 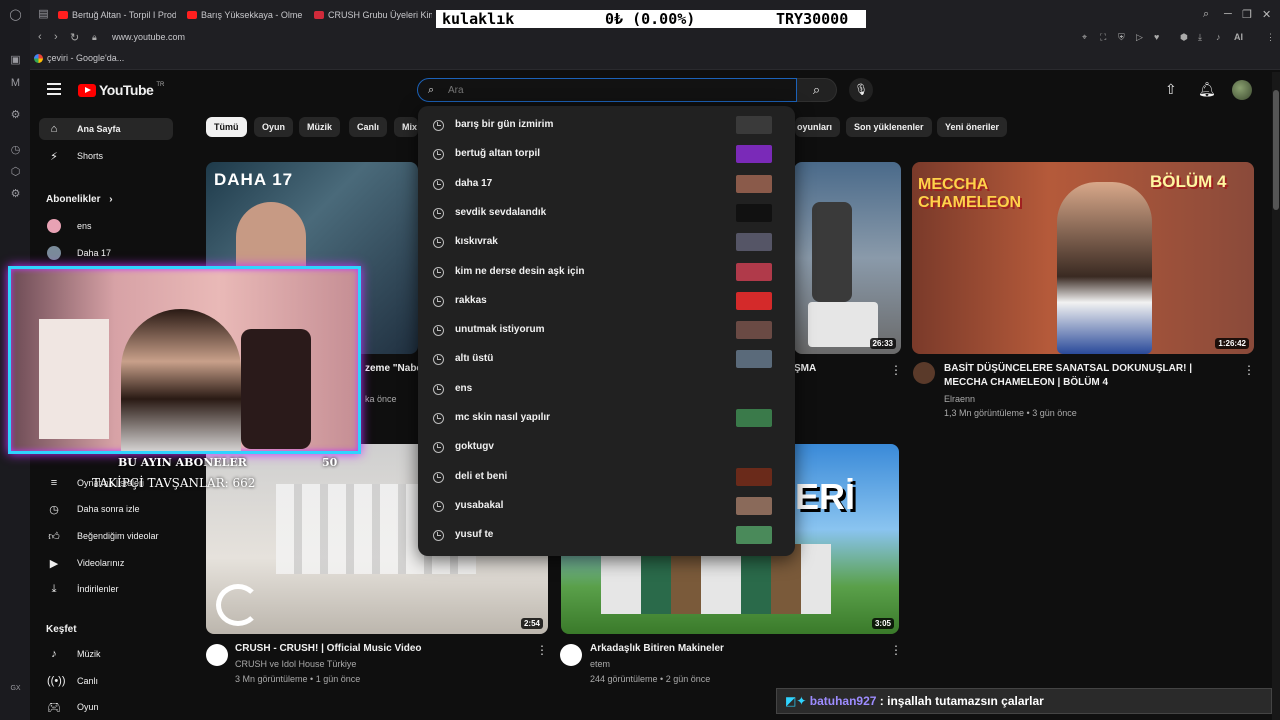 What do you see at coordinates (15, 15) in the screenshot?
I see `opera-logo-icon: ◯` at bounding box center [15, 15].